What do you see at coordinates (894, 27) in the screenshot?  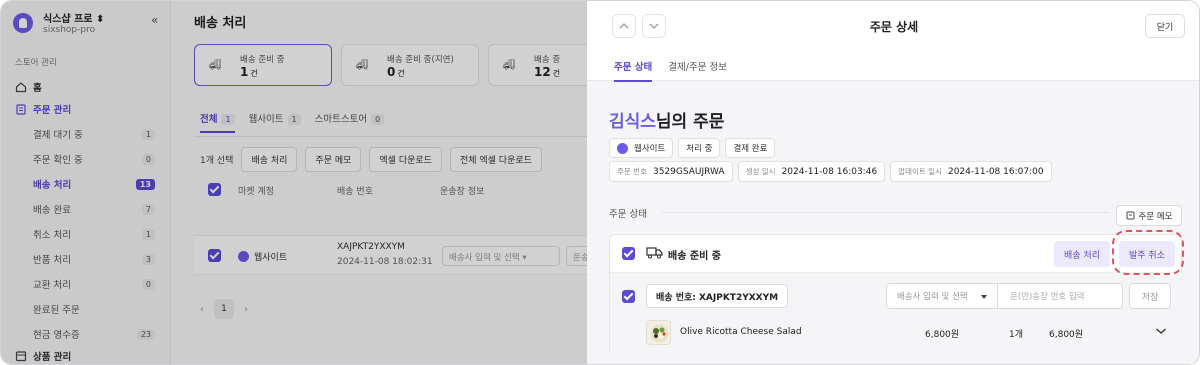 I see `panel-title: 주문 상세` at bounding box center [894, 27].